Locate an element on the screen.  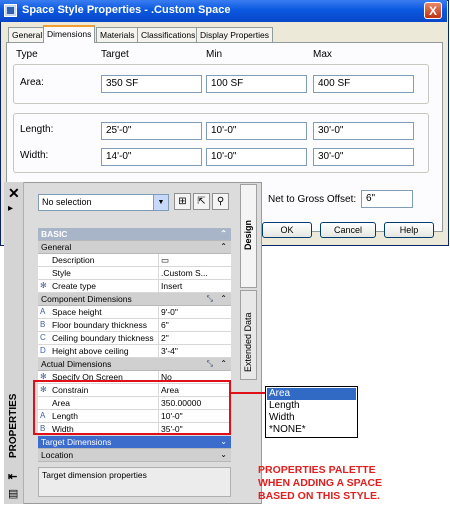
area-target-field: 350 SF is located at coordinates (151, 84).